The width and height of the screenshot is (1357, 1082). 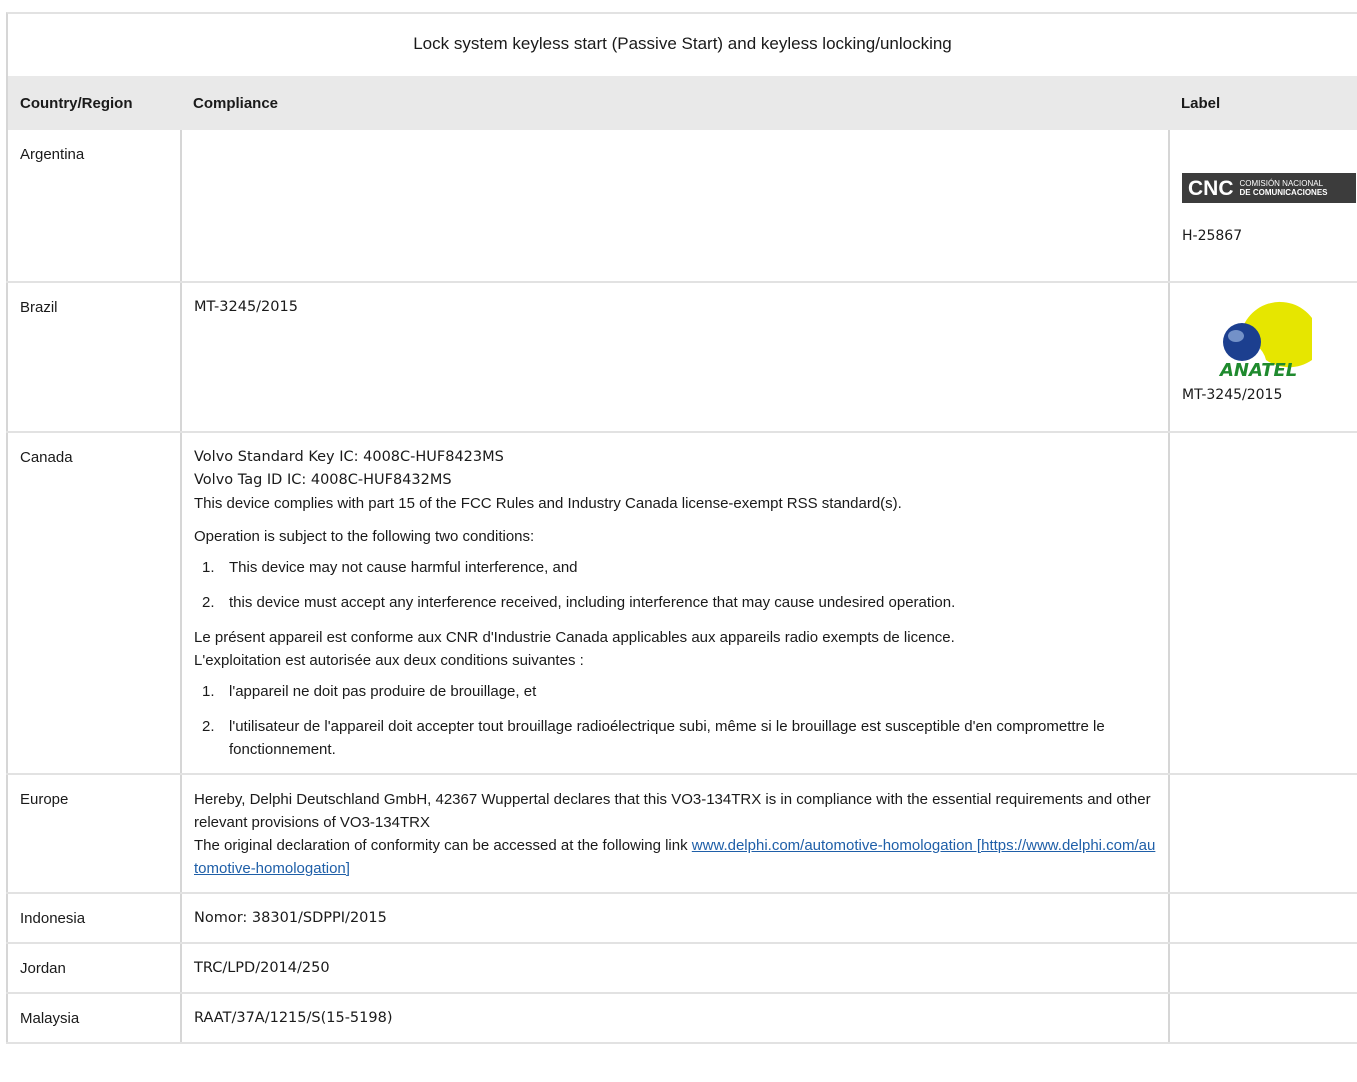 I want to click on label-code: MT-3245/2015, so click(x=1232, y=395).